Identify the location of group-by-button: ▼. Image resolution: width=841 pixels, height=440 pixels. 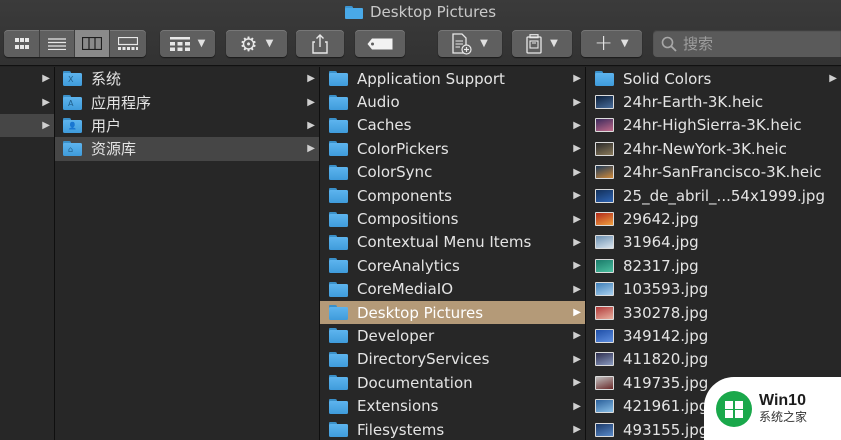
(187, 43).